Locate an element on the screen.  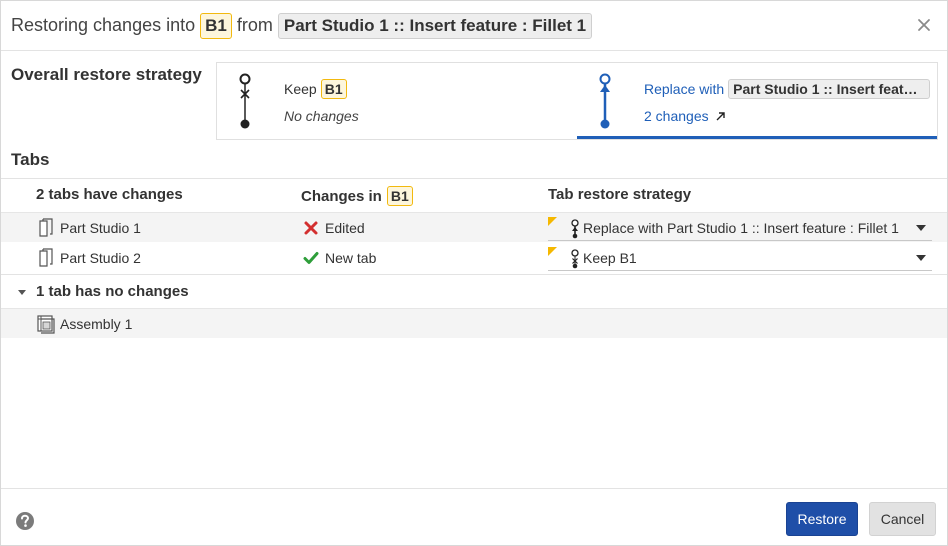
keep-mini-icon is located at coordinates (575, 259).